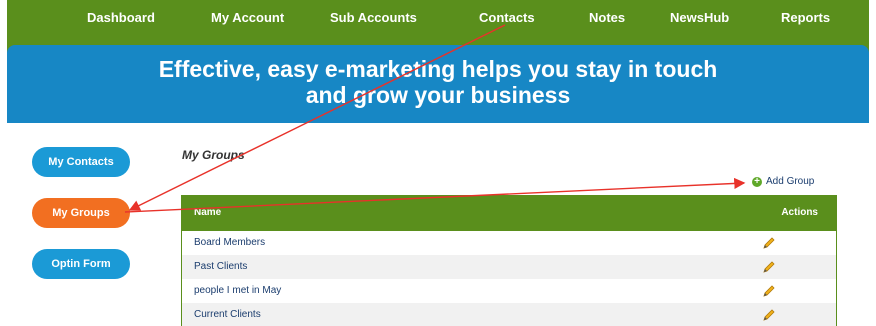 The image size is (876, 326). Describe the element at coordinates (509, 213) in the screenshot. I see `table-header: Name Actions` at that location.